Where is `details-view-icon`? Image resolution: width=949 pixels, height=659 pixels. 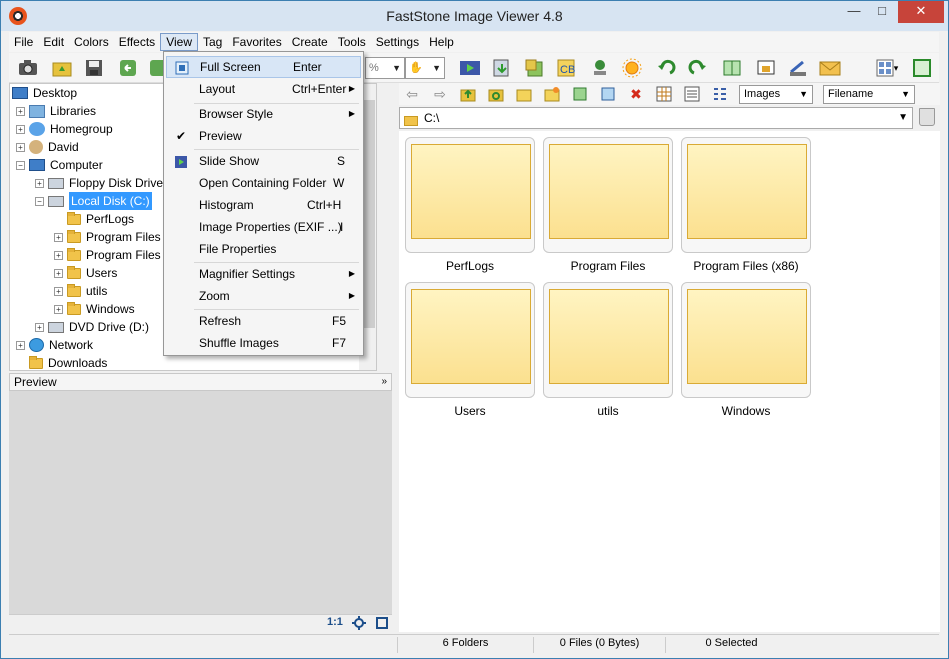 details-view-icon is located at coordinates (692, 94).